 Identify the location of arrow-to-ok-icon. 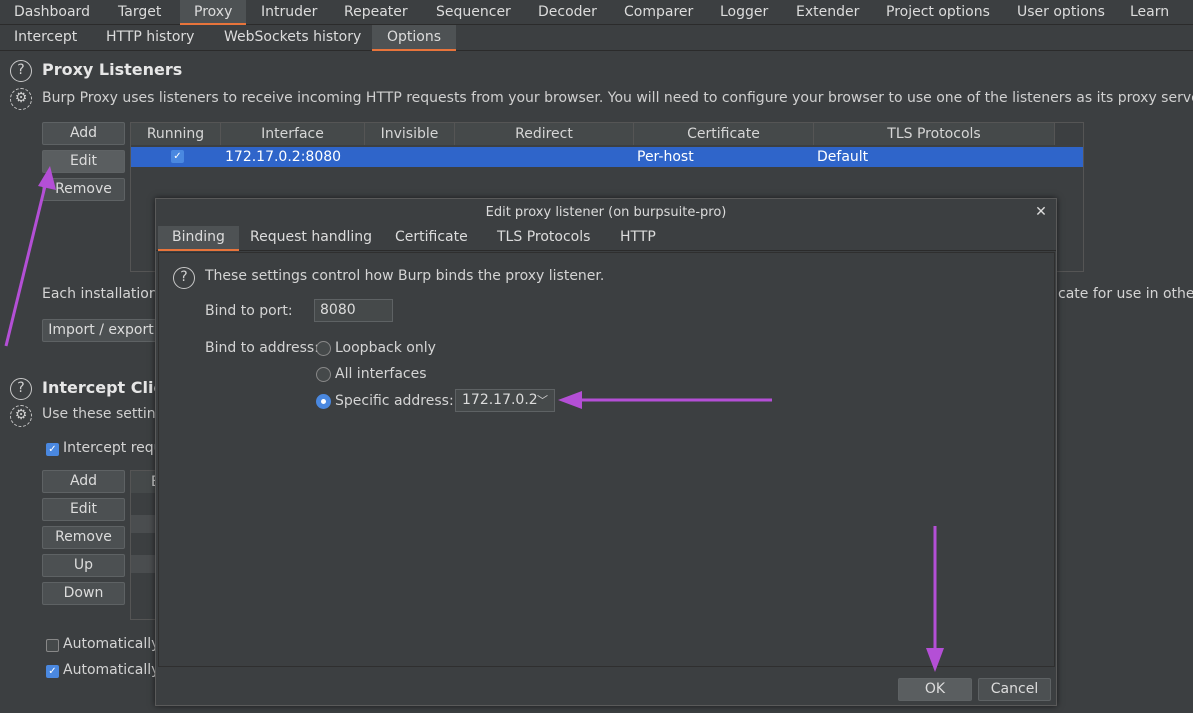
(935, 599).